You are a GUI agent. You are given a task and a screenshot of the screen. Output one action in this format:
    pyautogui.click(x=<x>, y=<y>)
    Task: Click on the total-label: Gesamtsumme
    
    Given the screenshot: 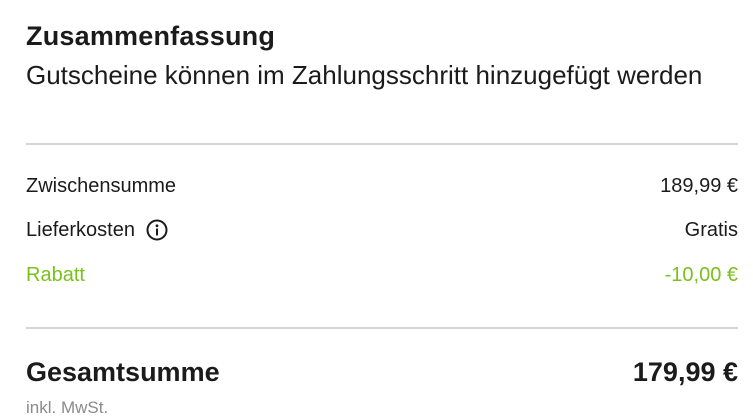 What is the action you would take?
    pyautogui.click(x=123, y=372)
    